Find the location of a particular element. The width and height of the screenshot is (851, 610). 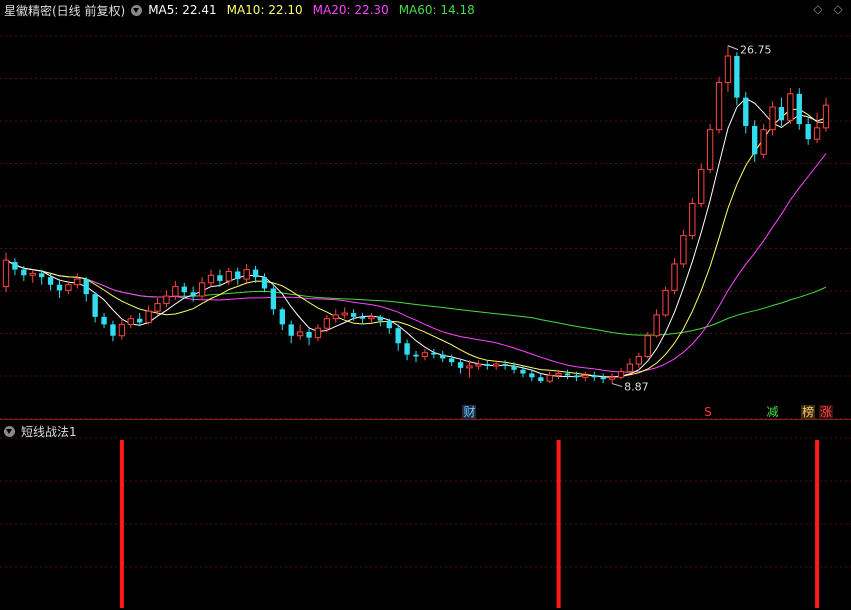

high-price-label: 26.75 is located at coordinates (756, 50).